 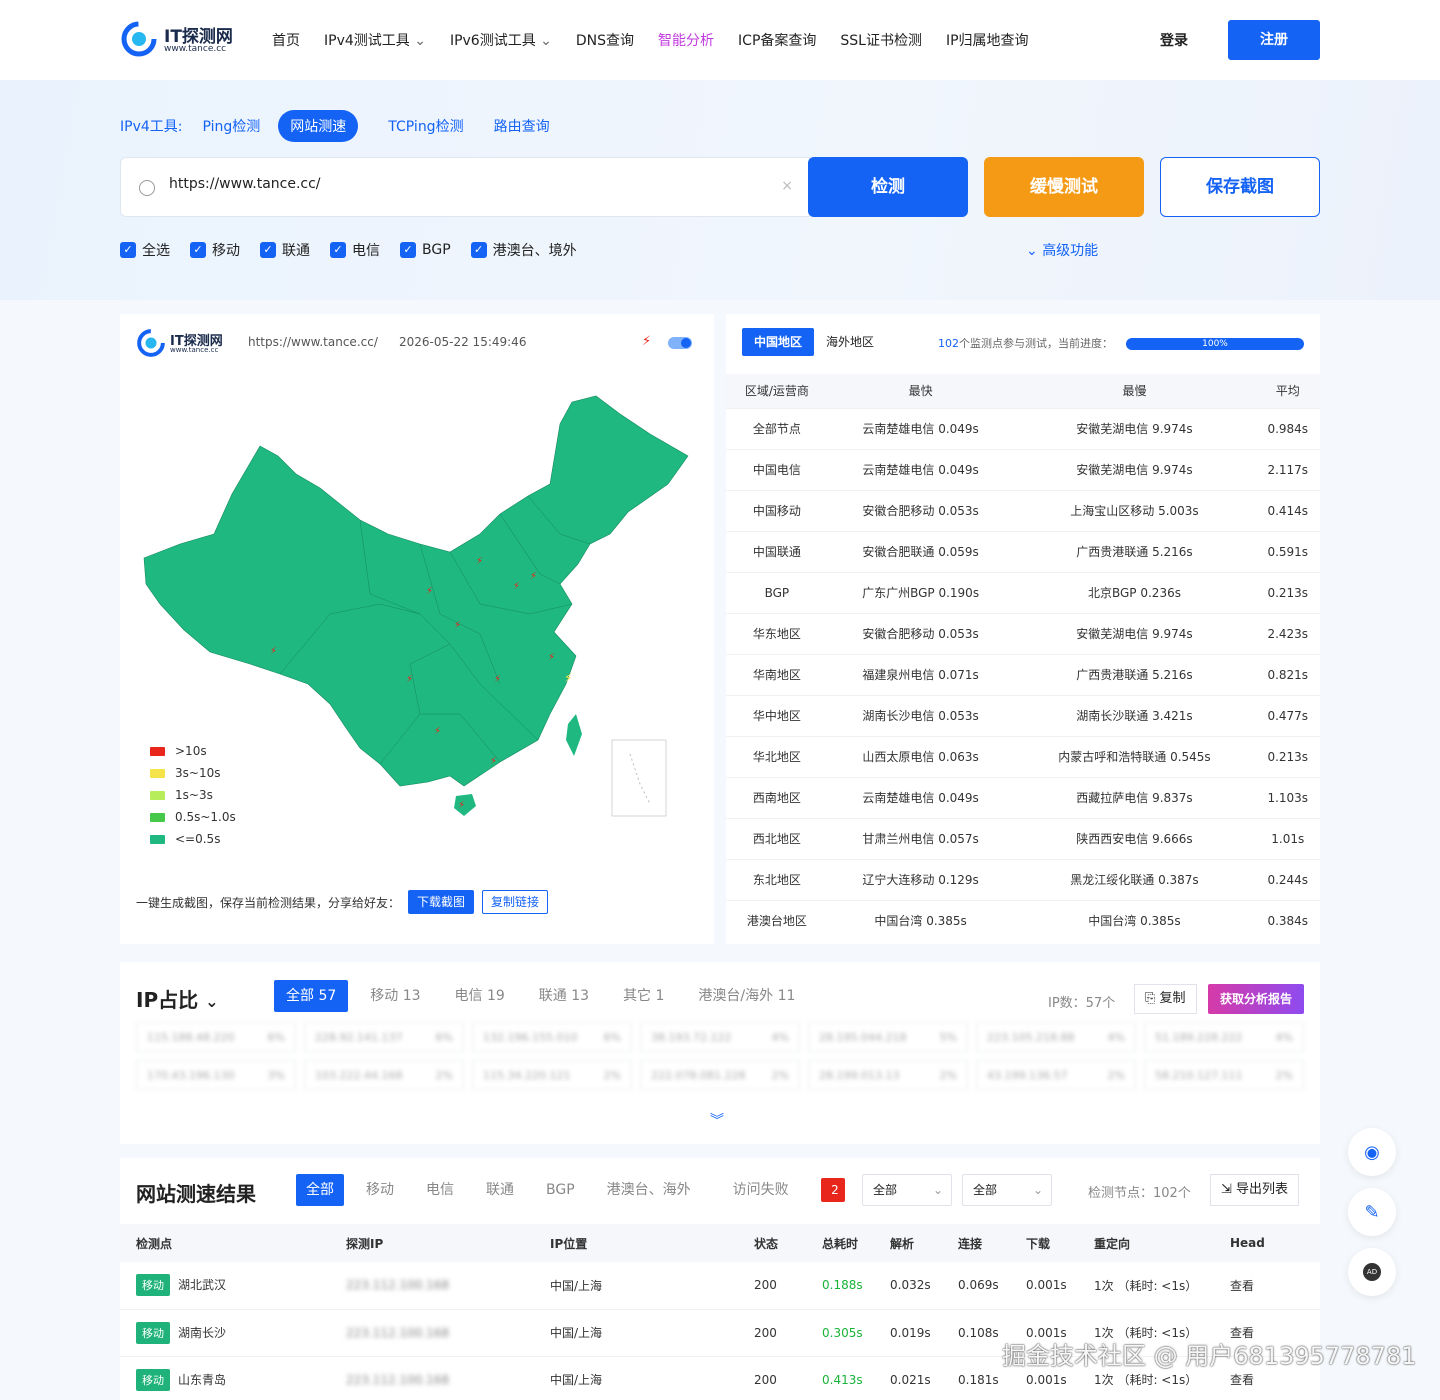 I want to click on copy-ip-button: ⎘ 复制, so click(x=1165, y=999).